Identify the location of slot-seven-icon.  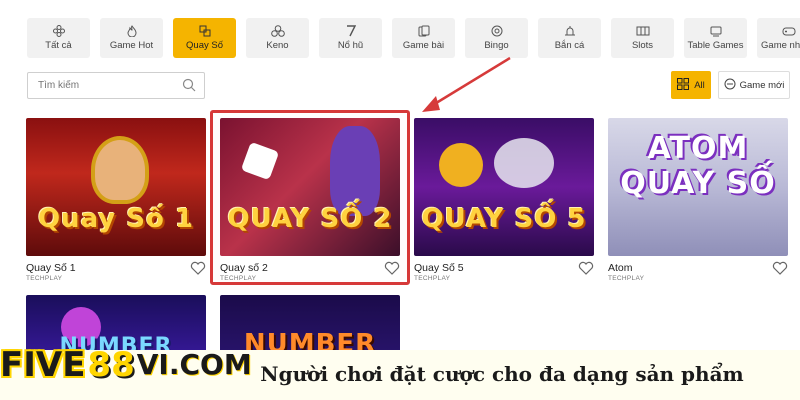
(351, 31).